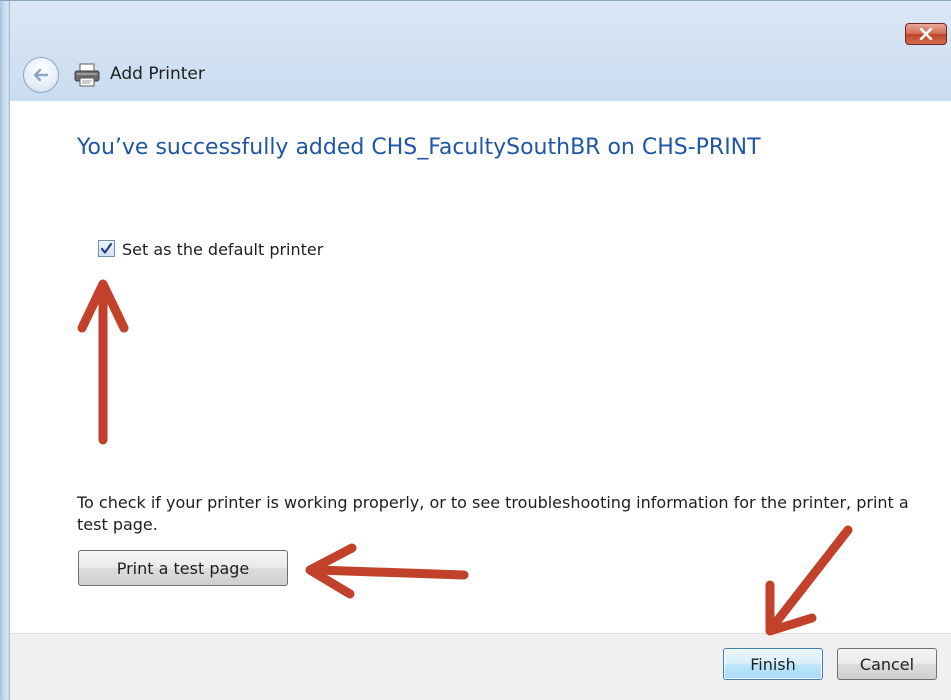 This screenshot has width=951, height=700. What do you see at coordinates (773, 664) in the screenshot?
I see `finish-button: Finish` at bounding box center [773, 664].